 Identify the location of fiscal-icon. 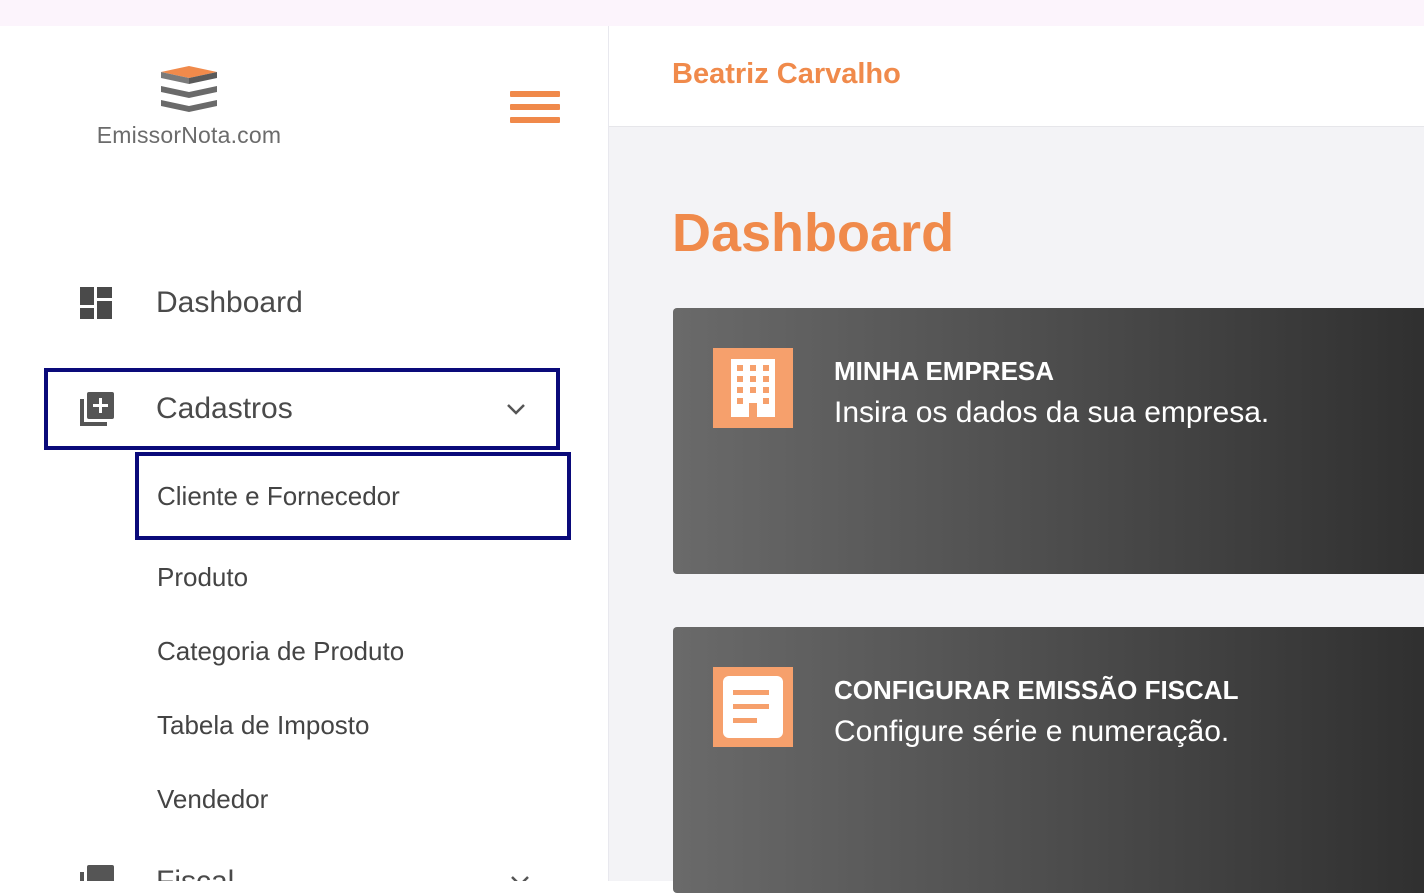
(100, 873).